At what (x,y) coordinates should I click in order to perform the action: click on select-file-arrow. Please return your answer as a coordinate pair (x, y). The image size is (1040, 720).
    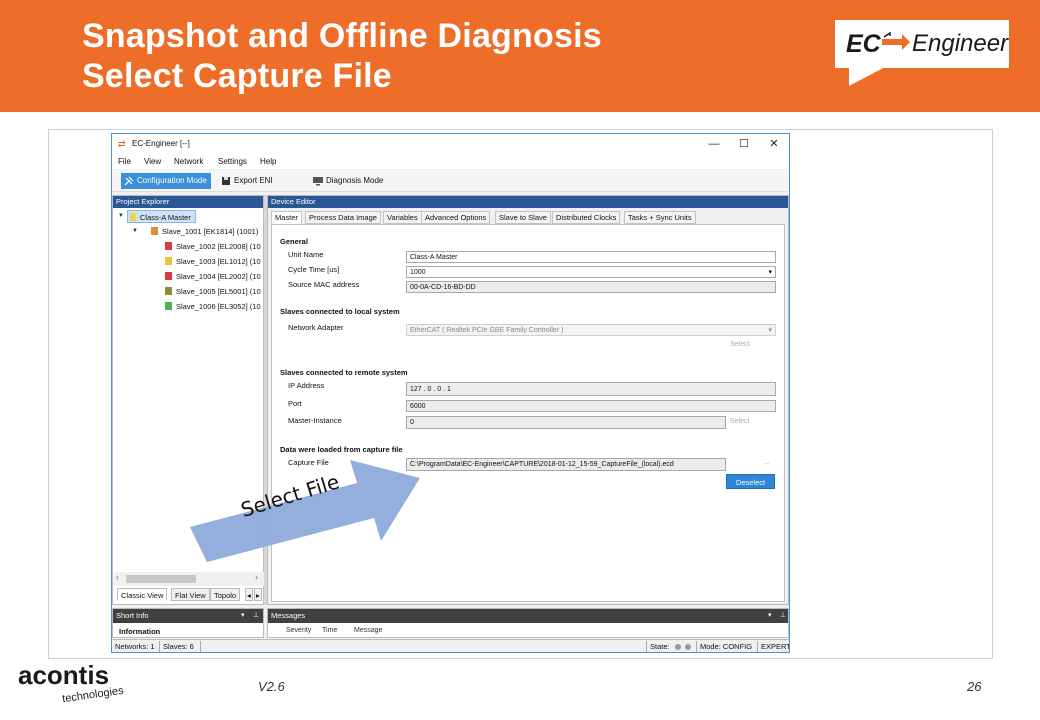
    Looking at the image, I should click on (305, 511).